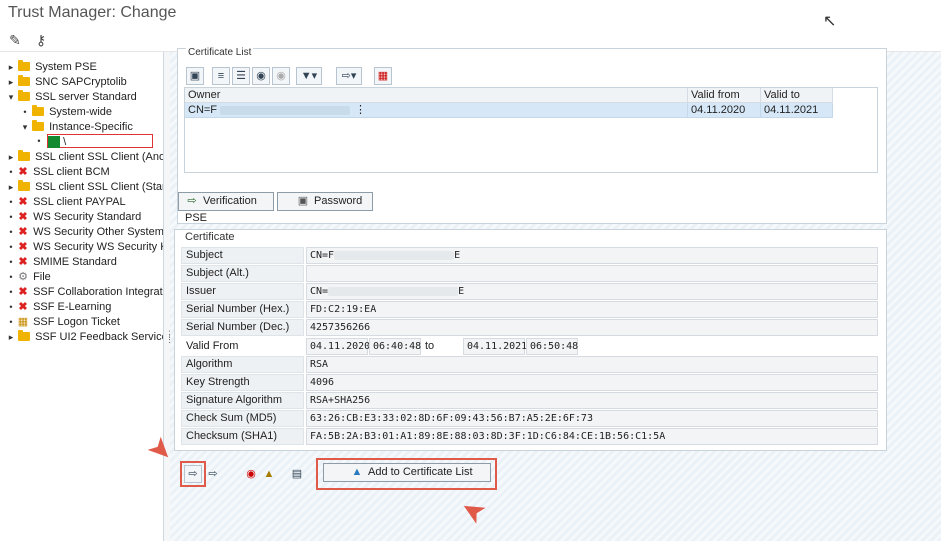 This screenshot has width=941, height=541. What do you see at coordinates (84, 337) in the screenshot?
I see `tree-item: ▸ SSF UI2 Feedback Service` at bounding box center [84, 337].